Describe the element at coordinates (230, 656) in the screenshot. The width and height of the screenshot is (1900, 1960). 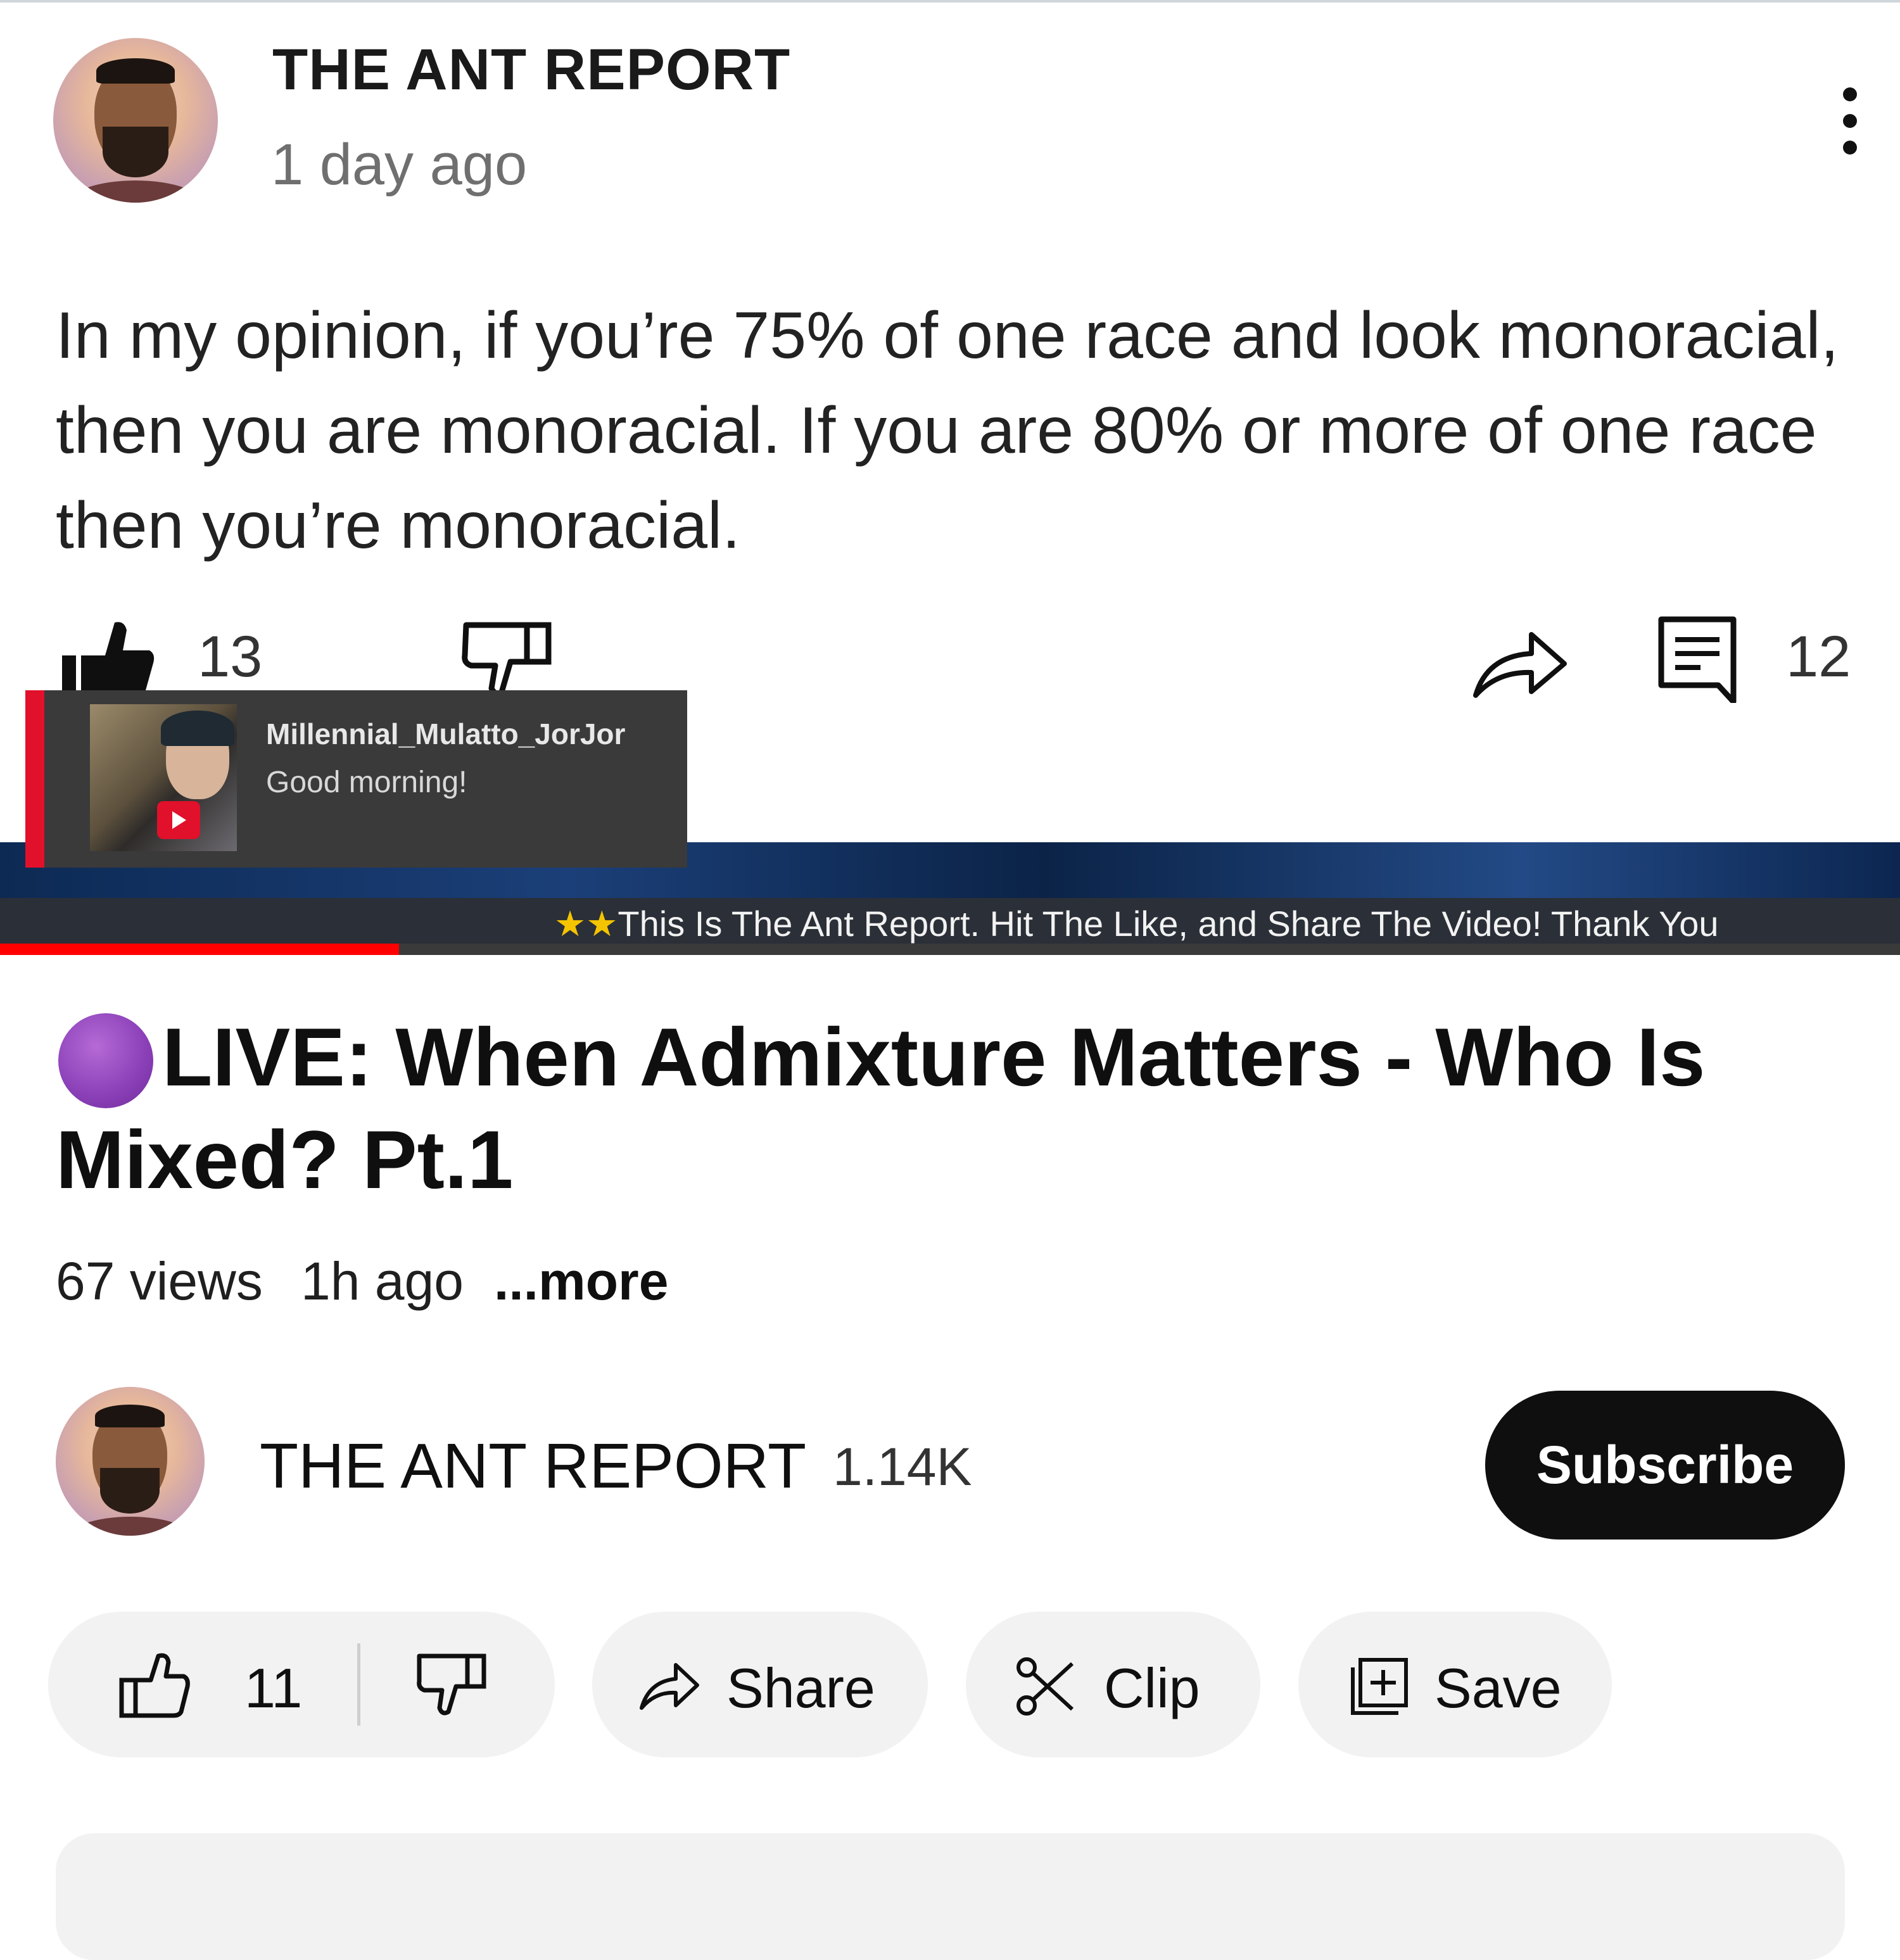
I see `post-like-count: 13` at that location.